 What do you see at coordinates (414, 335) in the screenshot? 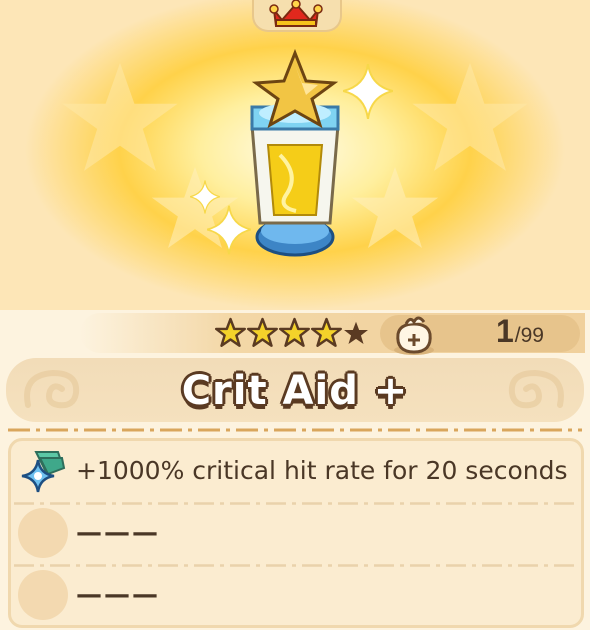
I see `bag-icon` at bounding box center [414, 335].